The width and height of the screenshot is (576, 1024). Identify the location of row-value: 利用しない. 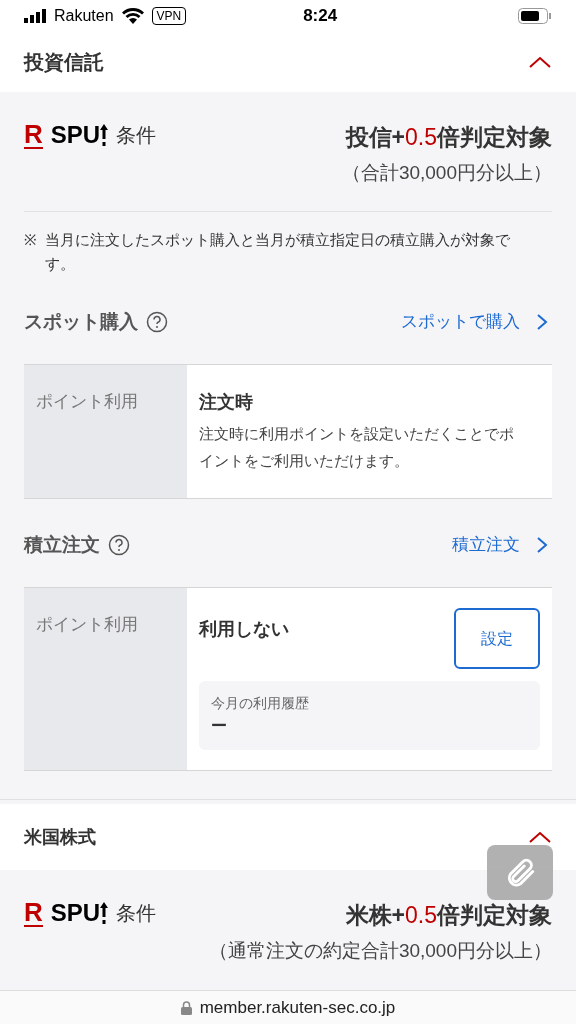
(244, 629).